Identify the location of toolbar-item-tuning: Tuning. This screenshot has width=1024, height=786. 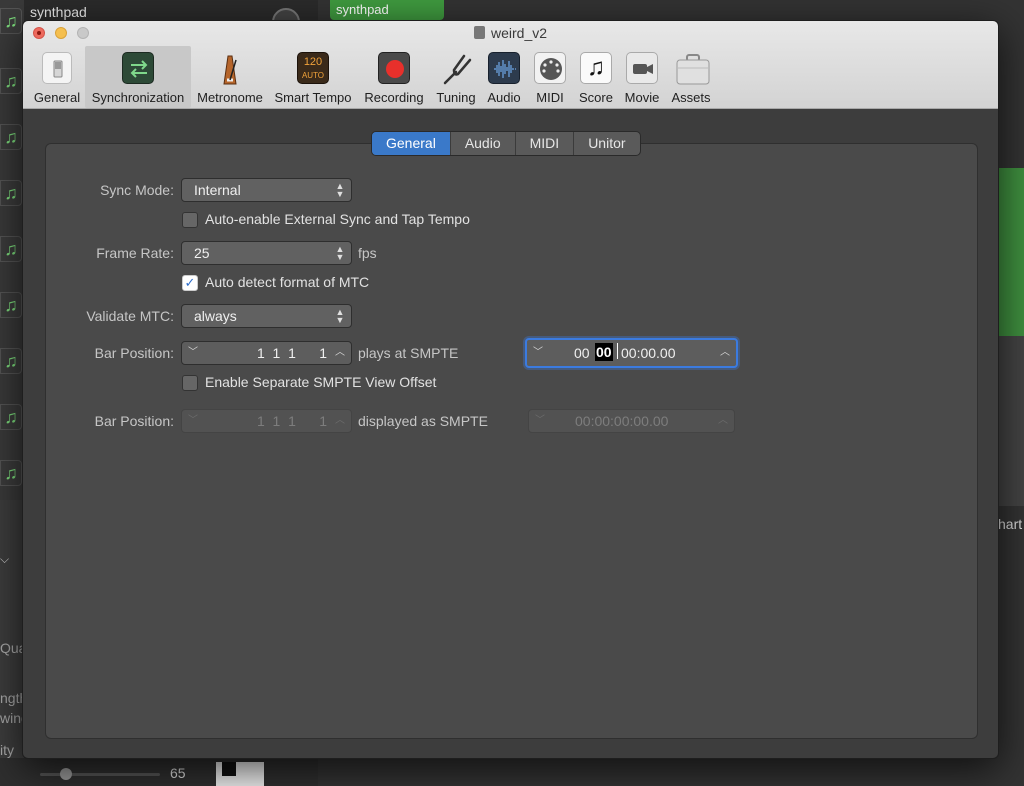
(456, 77).